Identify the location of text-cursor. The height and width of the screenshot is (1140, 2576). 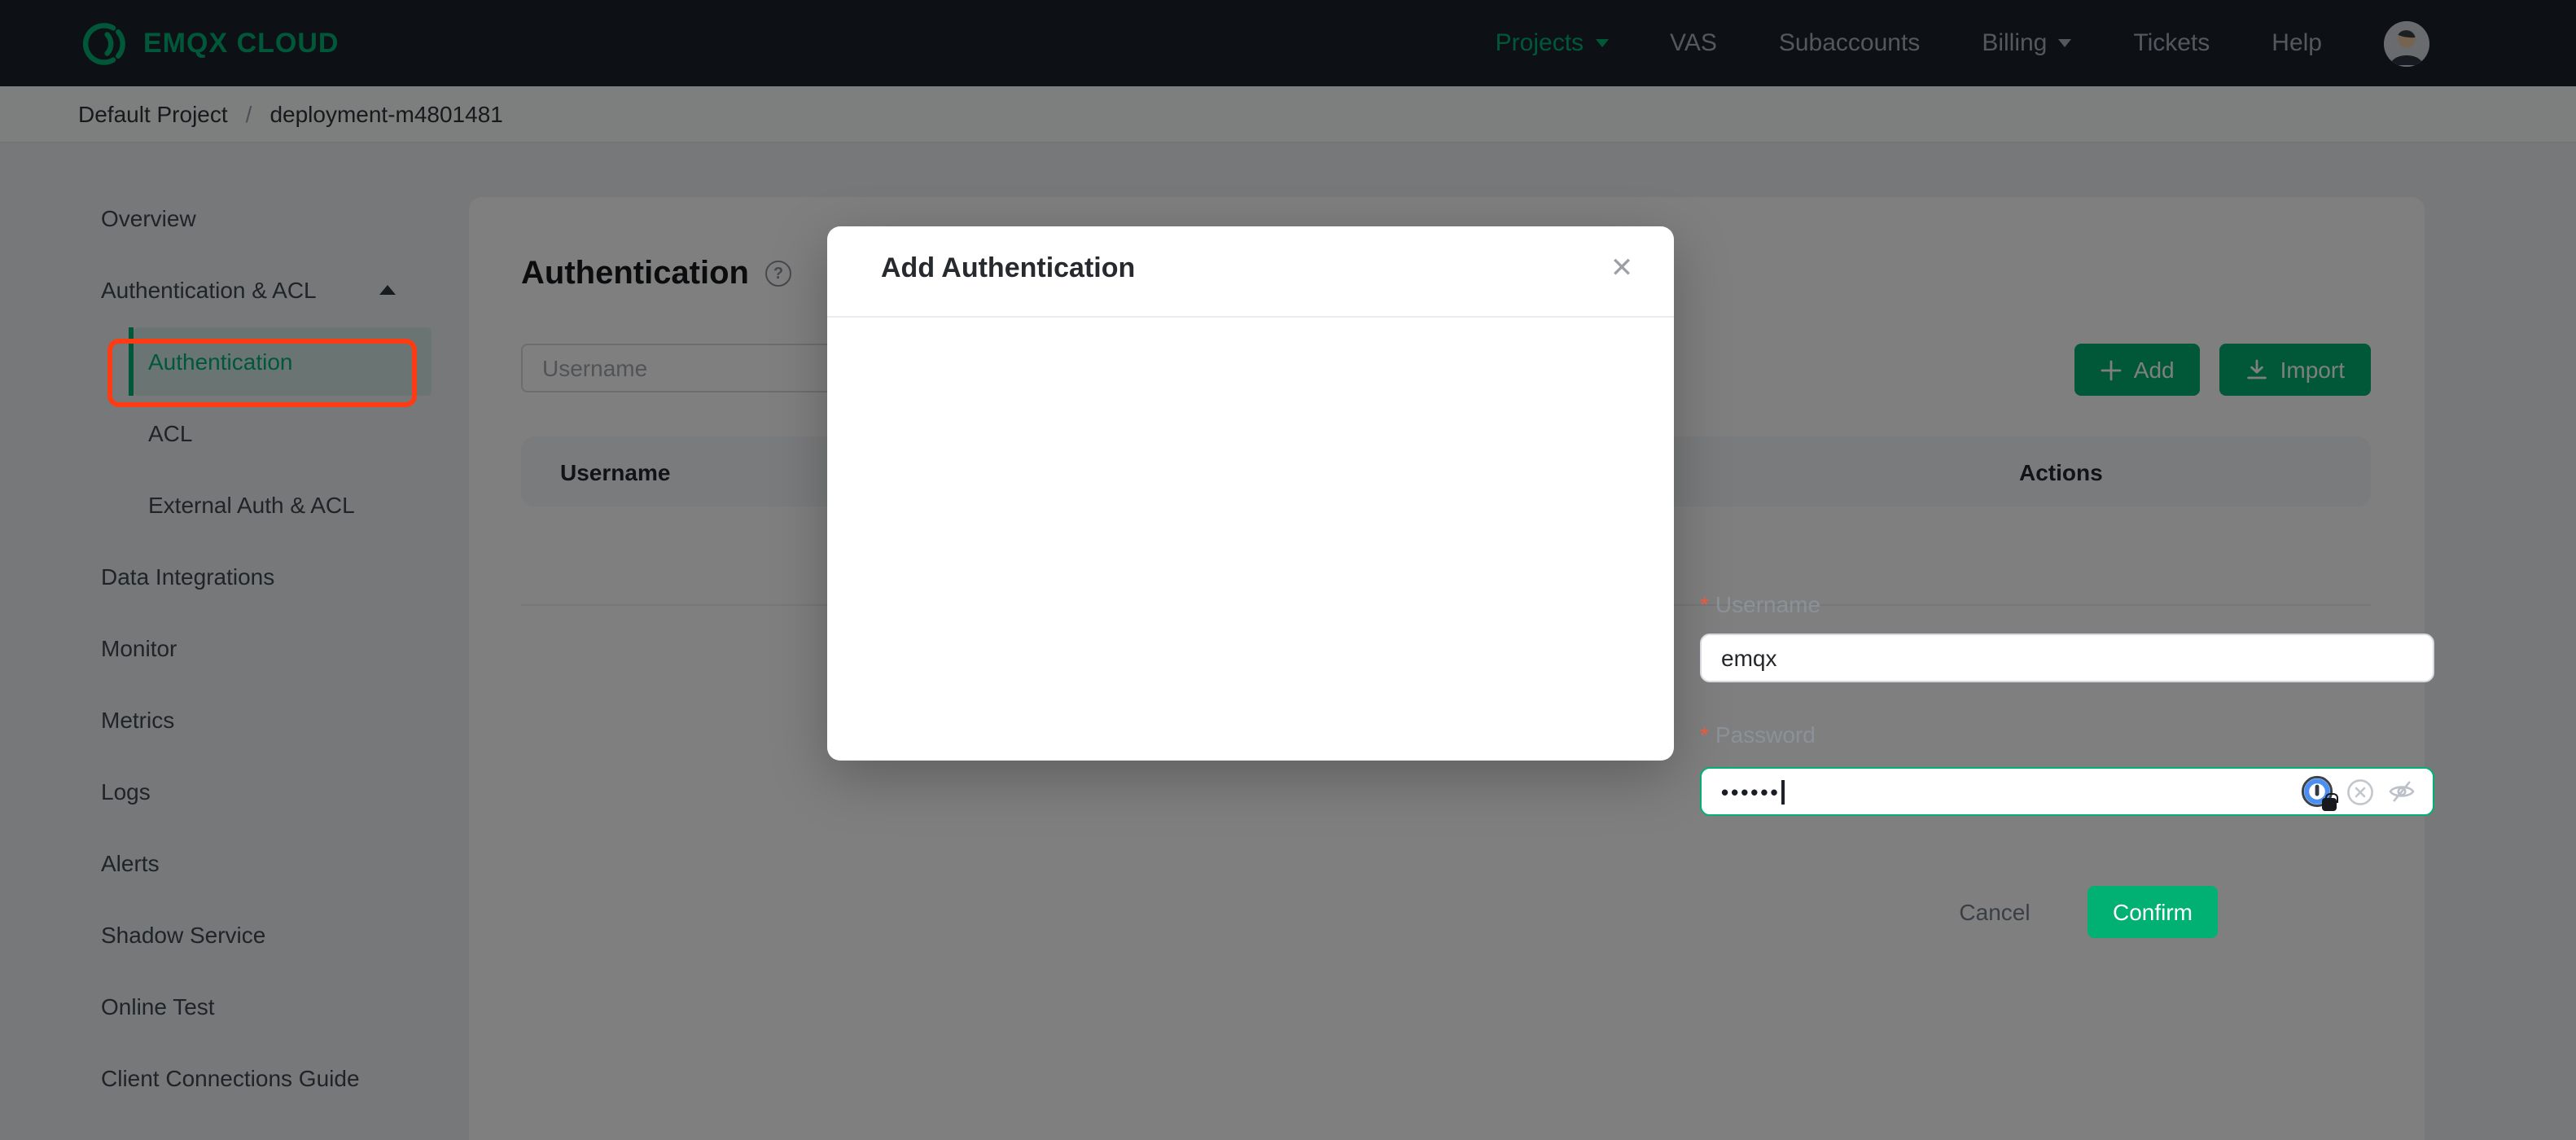
(1783, 792).